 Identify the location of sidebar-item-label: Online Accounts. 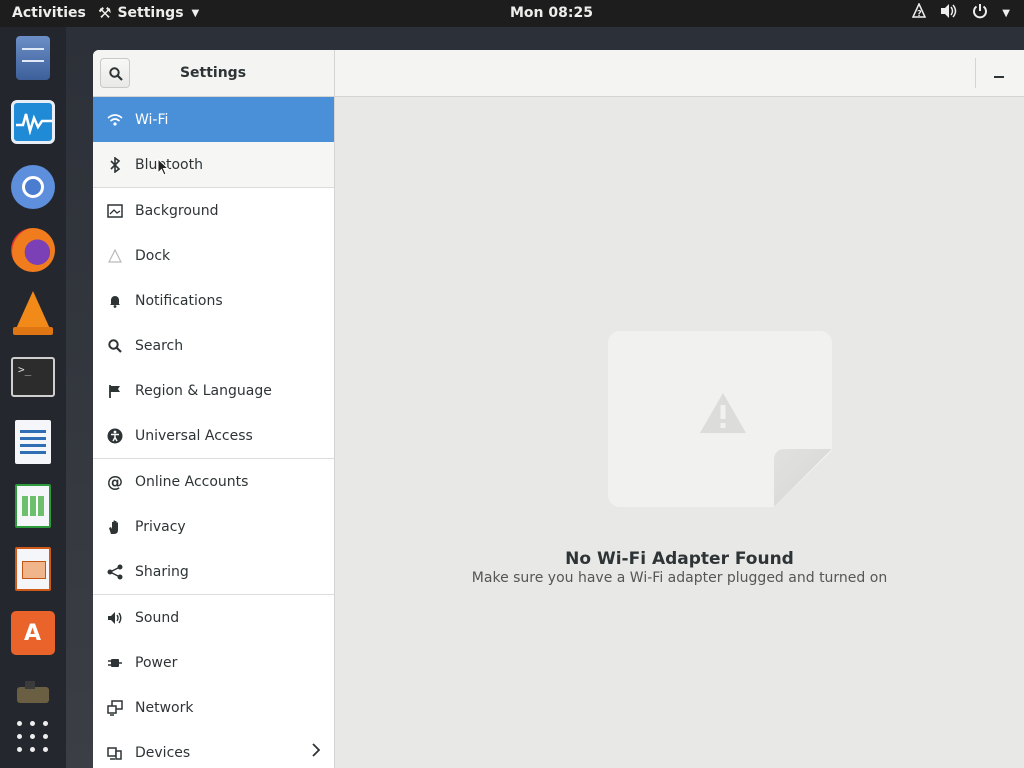
(192, 481).